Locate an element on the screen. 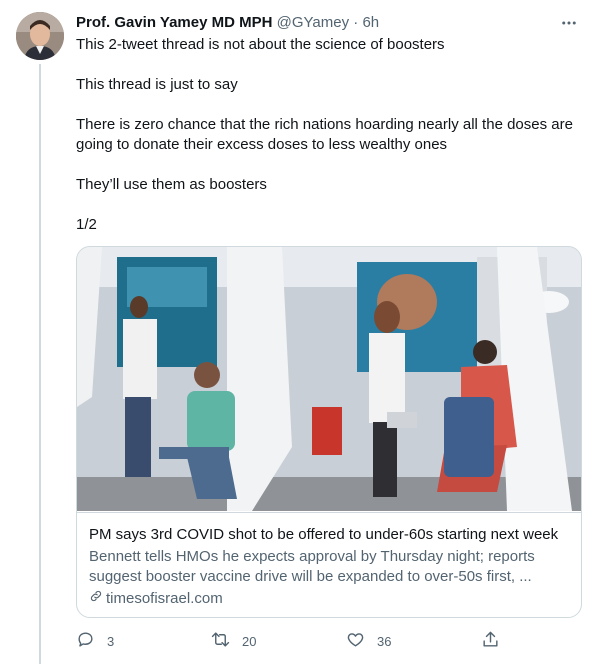  retweet-icon is located at coordinates (220, 641).